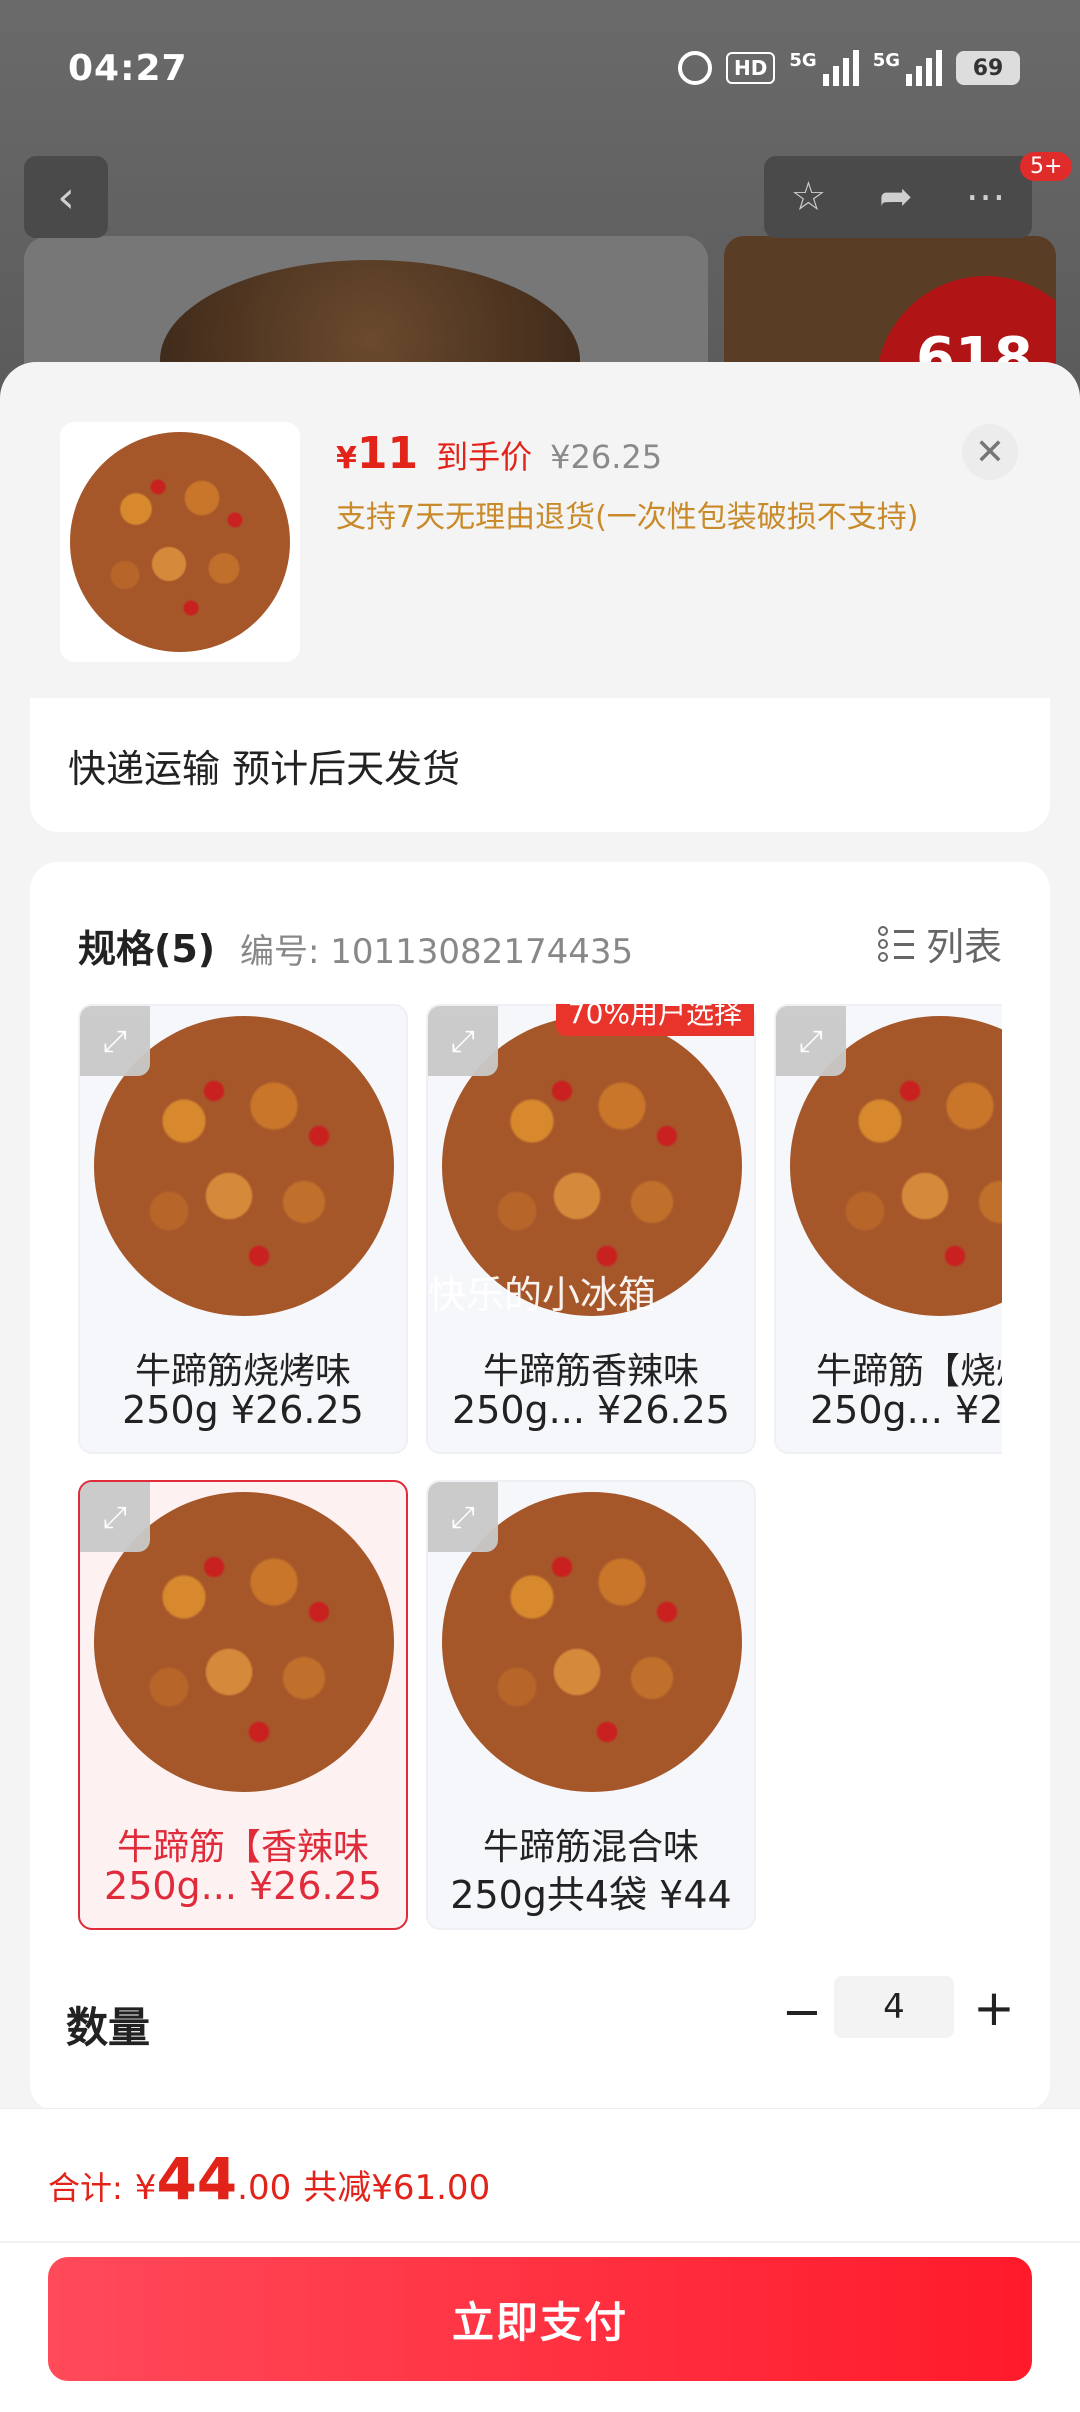  What do you see at coordinates (242, 1371) in the screenshot?
I see `variant-name: 牛蹄筋烧烤味` at bounding box center [242, 1371].